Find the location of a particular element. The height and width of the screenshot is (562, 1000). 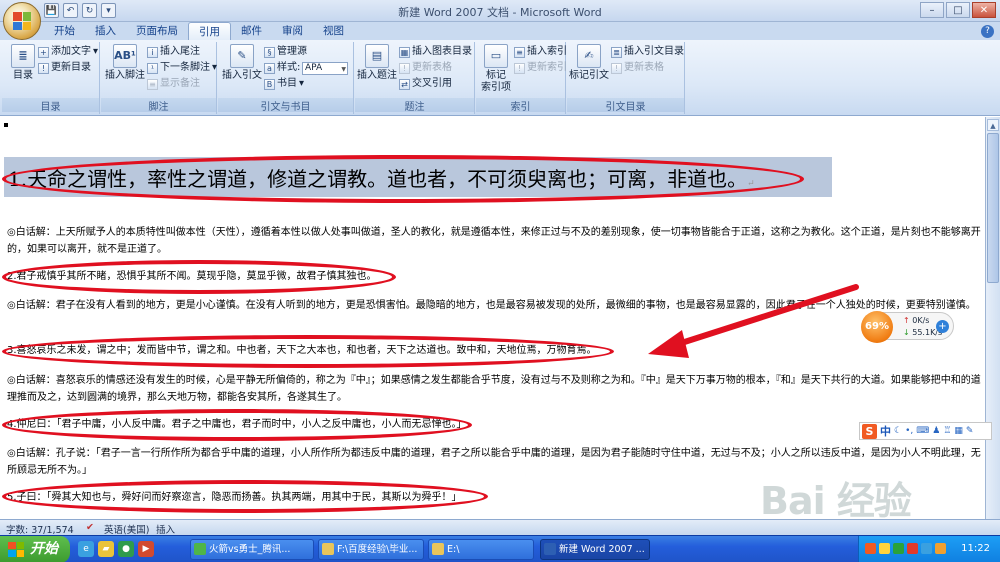

ime-mode: 中 is located at coordinates (885, 431).